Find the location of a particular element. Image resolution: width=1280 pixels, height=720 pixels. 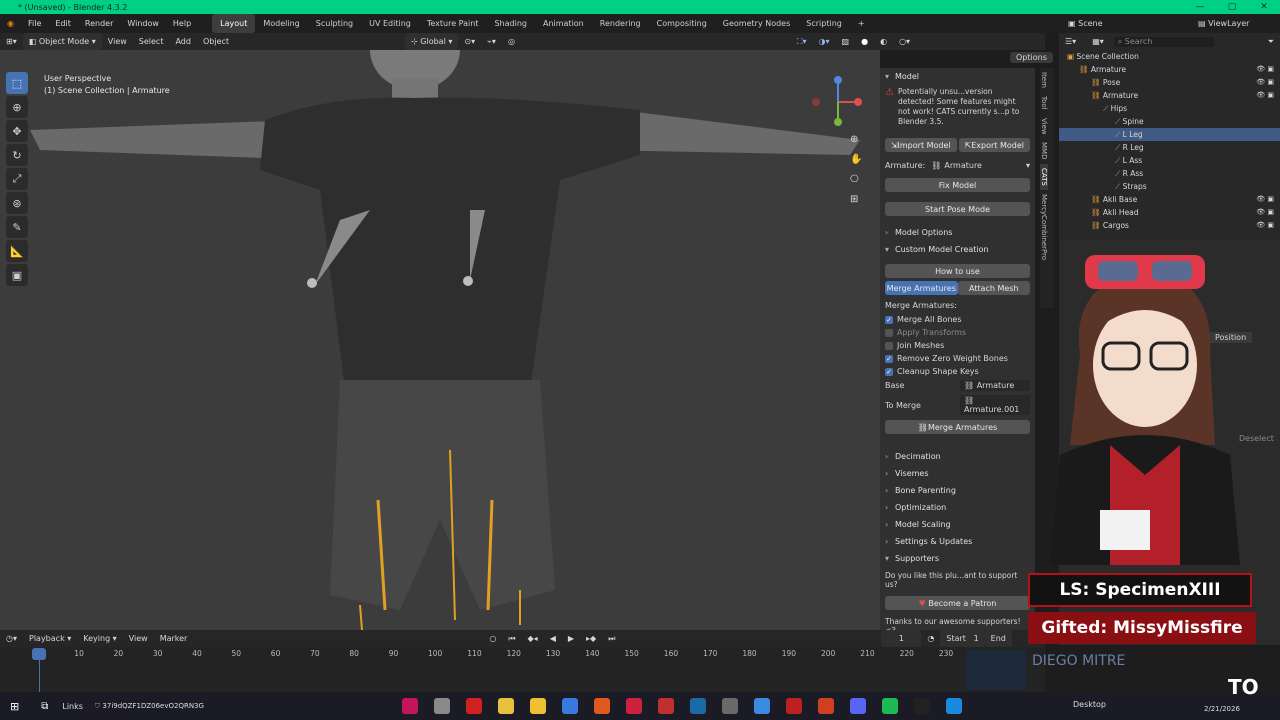

tab-modeling: Modeling is located at coordinates (281, 23).